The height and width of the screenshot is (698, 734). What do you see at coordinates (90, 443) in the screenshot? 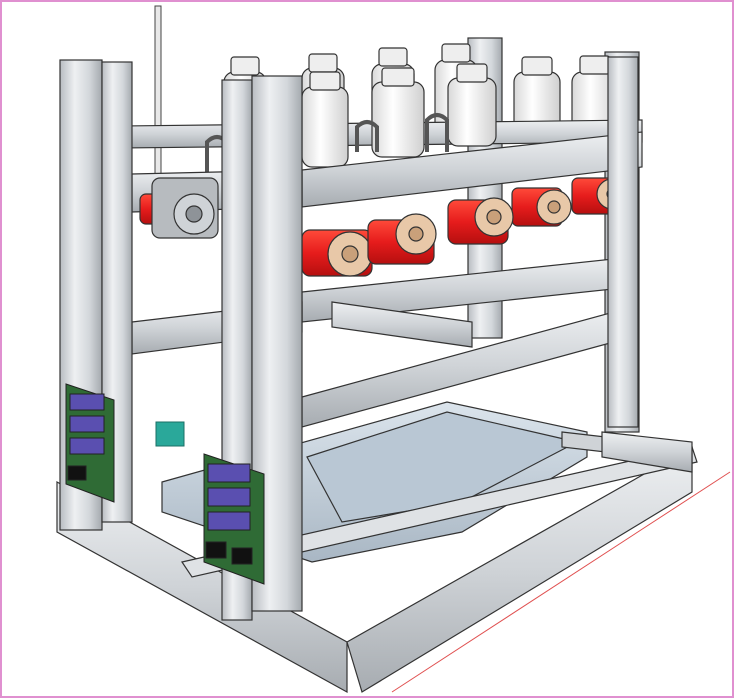
I see `circuit-board-left` at bounding box center [90, 443].